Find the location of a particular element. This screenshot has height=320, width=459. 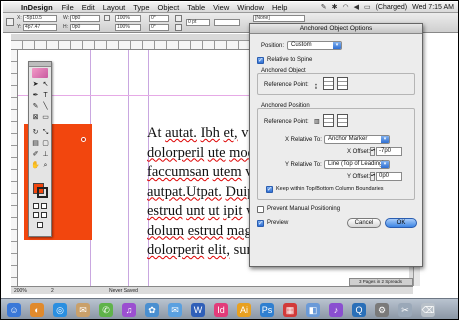

w-field: 0p0 is located at coordinates (85, 18).